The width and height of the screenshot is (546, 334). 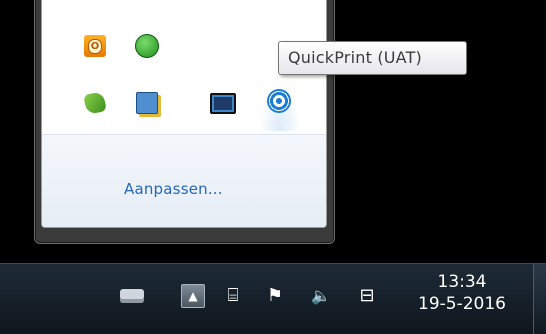 What do you see at coordinates (147, 46) in the screenshot?
I see `sync-icon` at bounding box center [147, 46].